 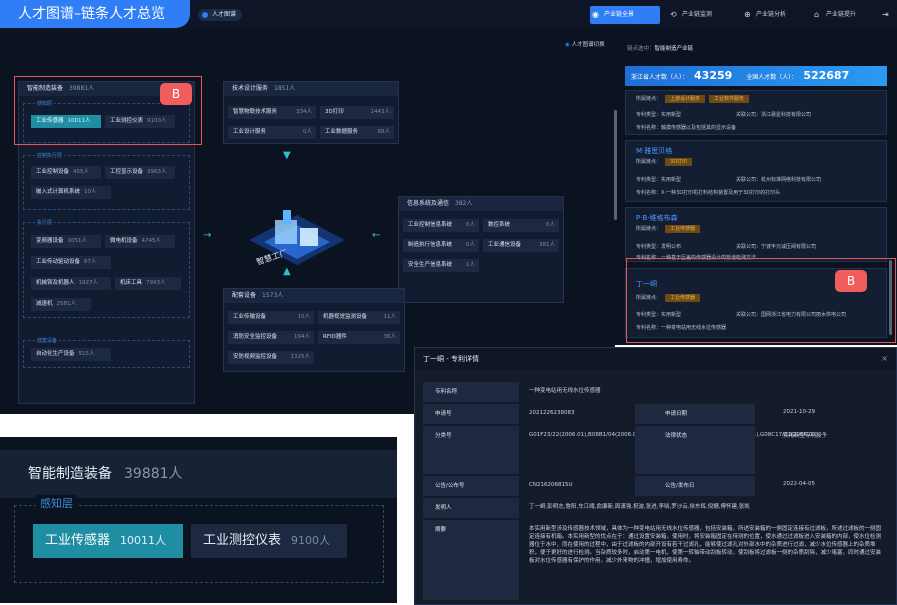 What do you see at coordinates (71, 192) in the screenshot?
I see `chip-embedded-system: 嵌入式计算机系统 10人` at bounding box center [71, 192].